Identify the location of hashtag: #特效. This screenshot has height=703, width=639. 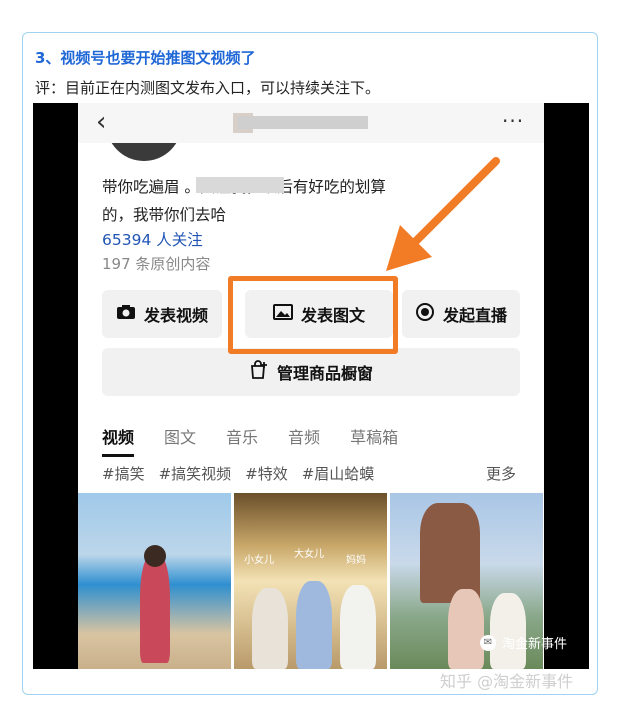
(266, 473).